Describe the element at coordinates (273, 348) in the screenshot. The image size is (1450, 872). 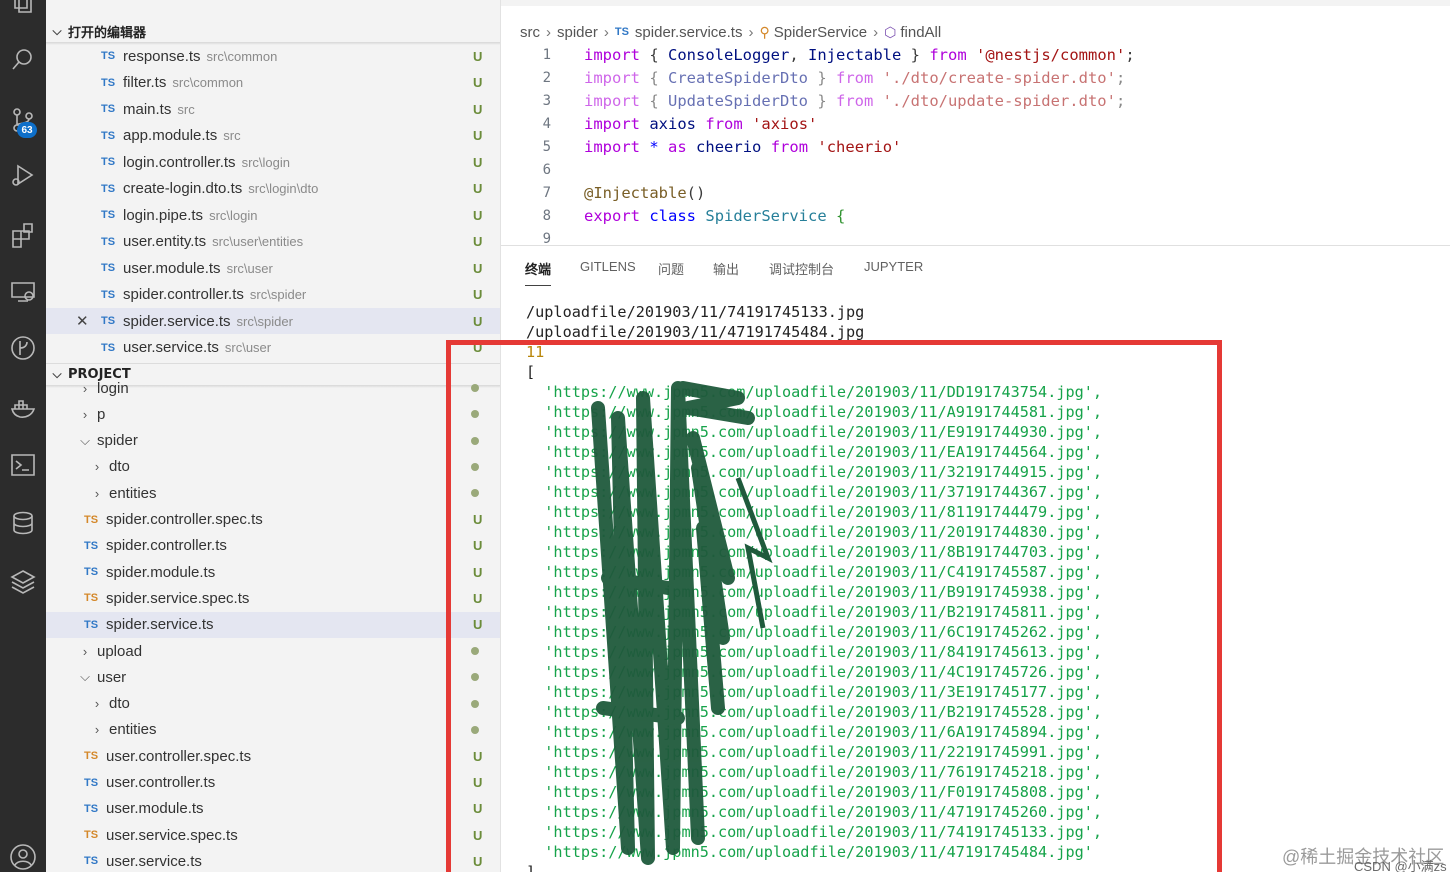
I see `open-editor-item: TS user.service.ts src\user U` at that location.